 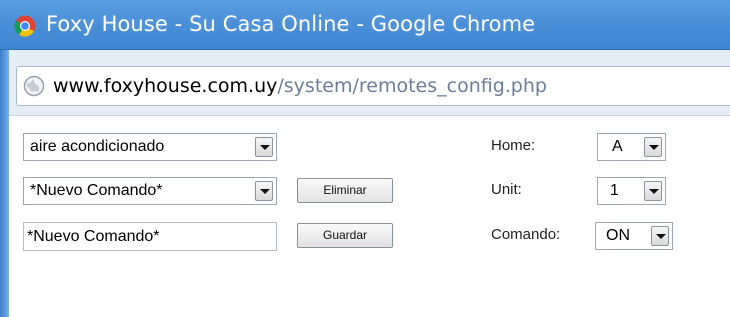 I want to click on save-button: Guardar, so click(x=345, y=235).